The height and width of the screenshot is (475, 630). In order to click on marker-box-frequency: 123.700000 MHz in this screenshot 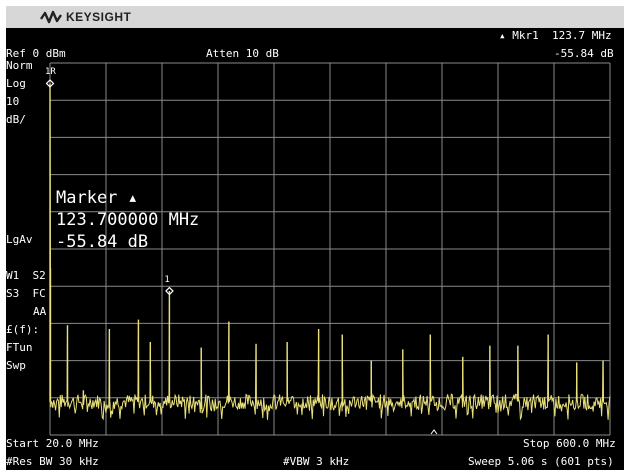, I will do `click(128, 220)`.